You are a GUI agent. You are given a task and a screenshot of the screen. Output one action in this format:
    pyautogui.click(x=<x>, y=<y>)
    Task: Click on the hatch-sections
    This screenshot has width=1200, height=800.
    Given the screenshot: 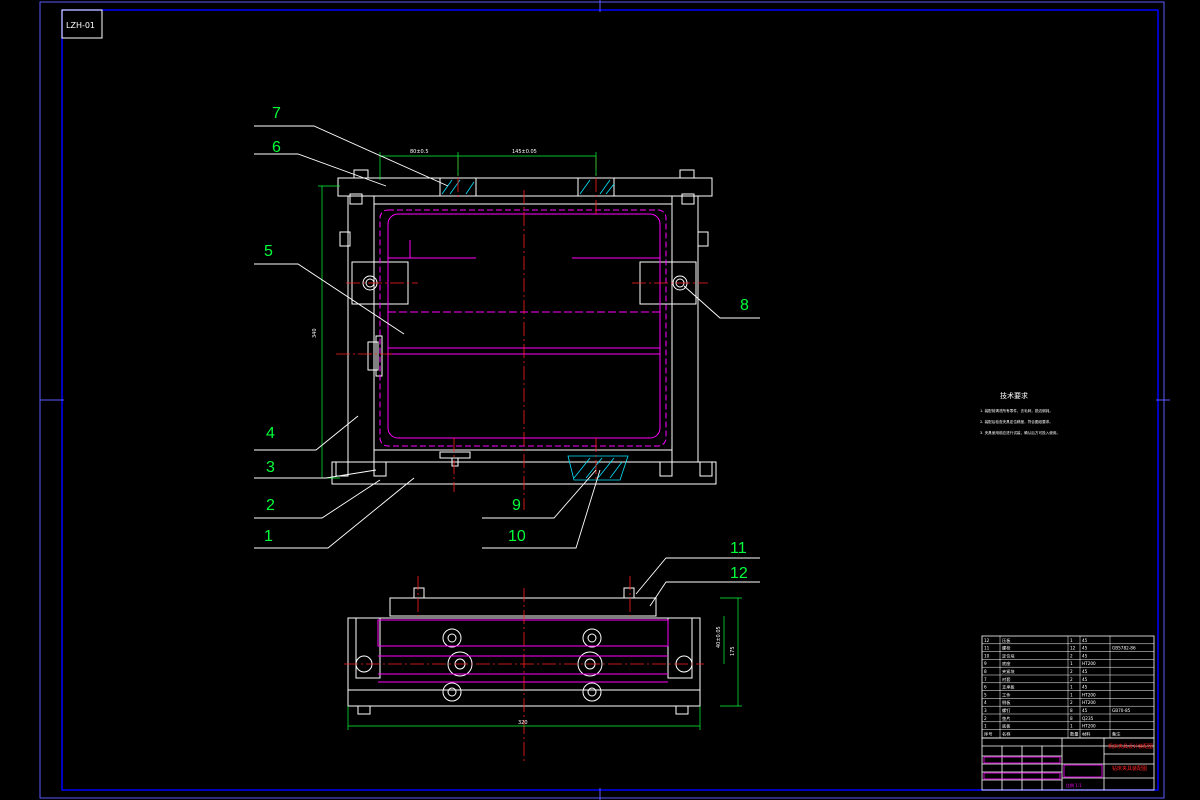 What is the action you would take?
    pyautogui.click(x=535, y=330)
    